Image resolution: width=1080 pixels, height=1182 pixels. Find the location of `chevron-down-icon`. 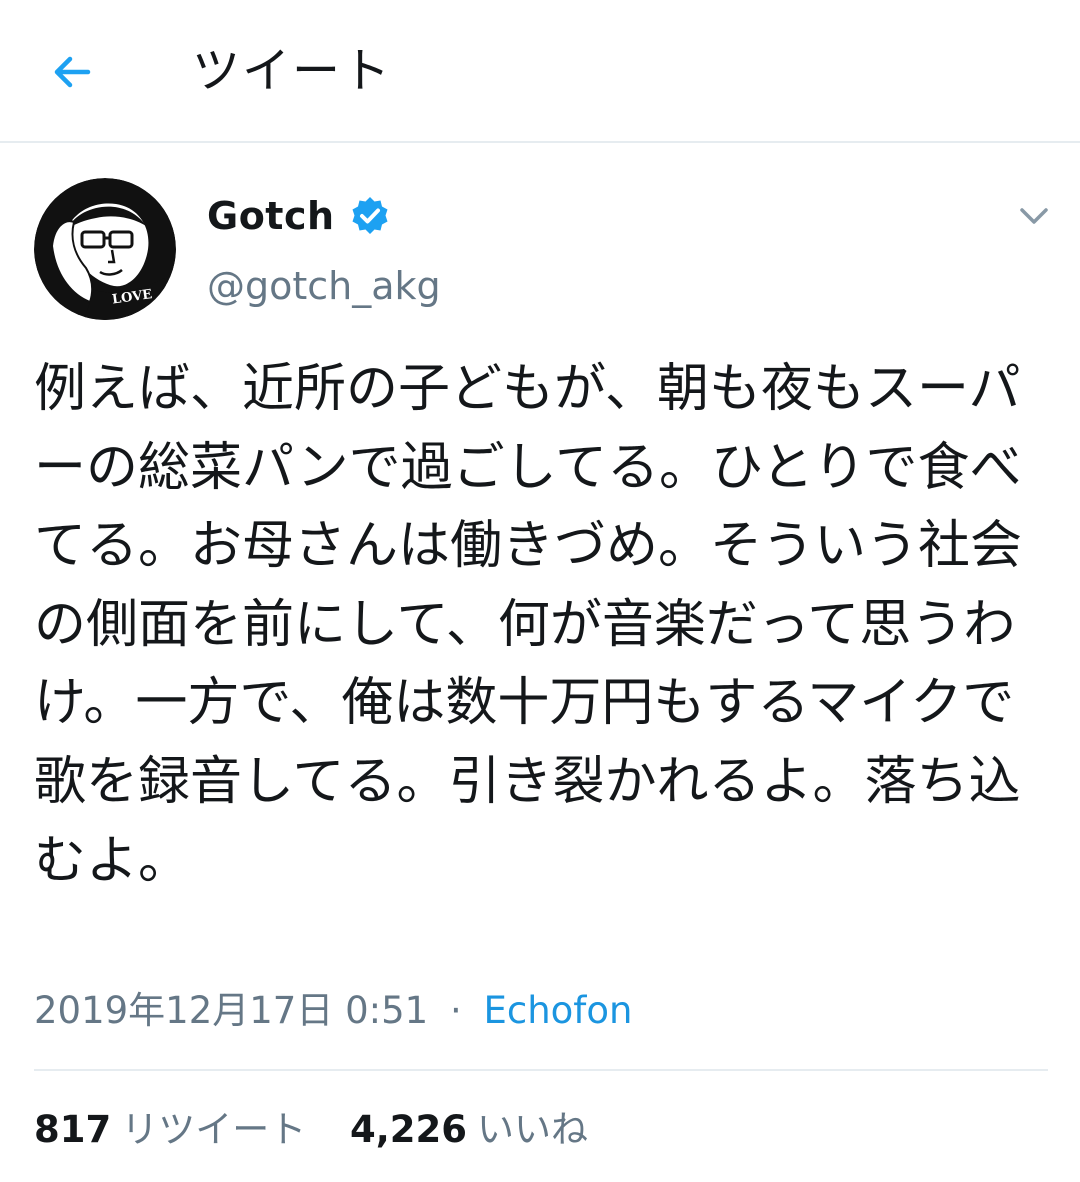

chevron-down-icon is located at coordinates (1034, 216).